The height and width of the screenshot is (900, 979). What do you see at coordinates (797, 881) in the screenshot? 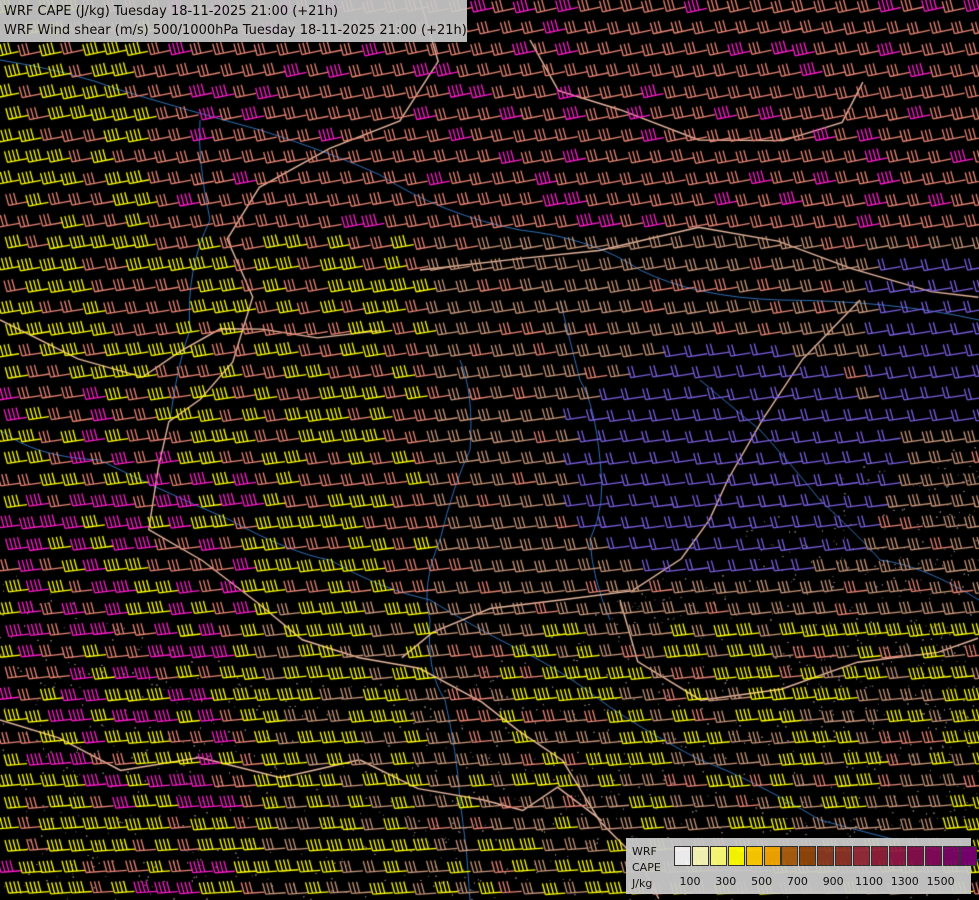
I see `legend-tick-label: 700` at bounding box center [797, 881].